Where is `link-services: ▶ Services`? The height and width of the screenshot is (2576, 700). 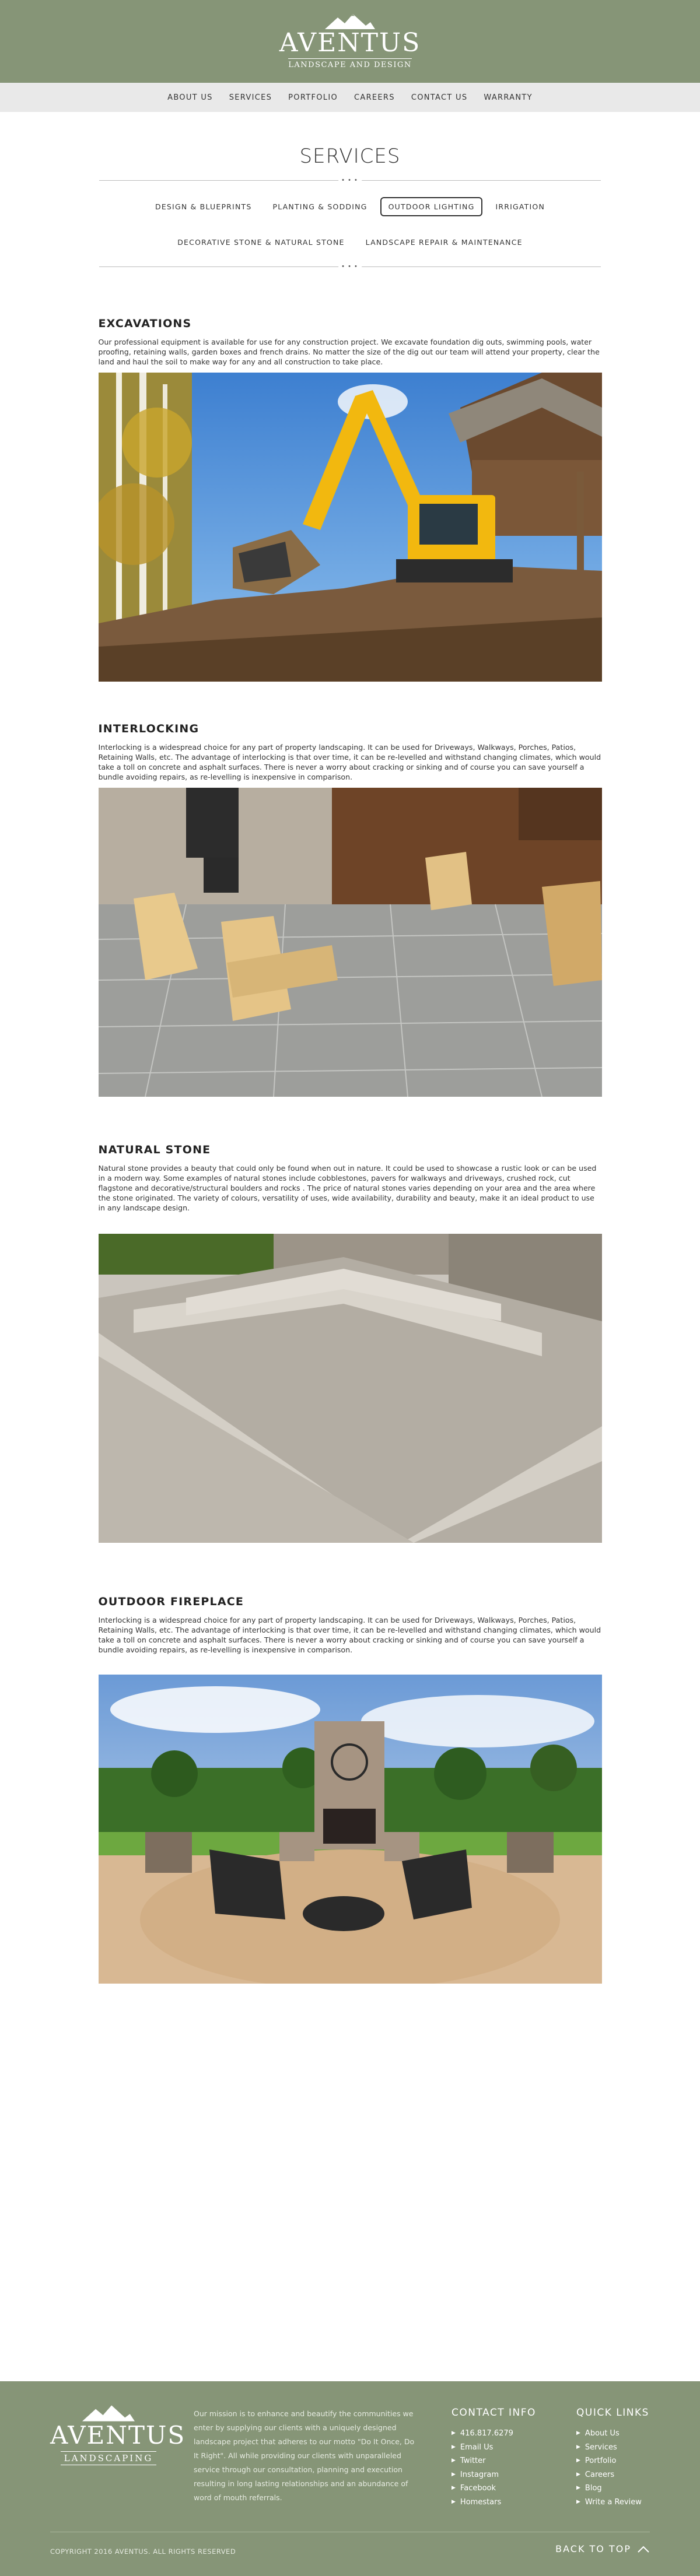 link-services: ▶ Services is located at coordinates (612, 2448).